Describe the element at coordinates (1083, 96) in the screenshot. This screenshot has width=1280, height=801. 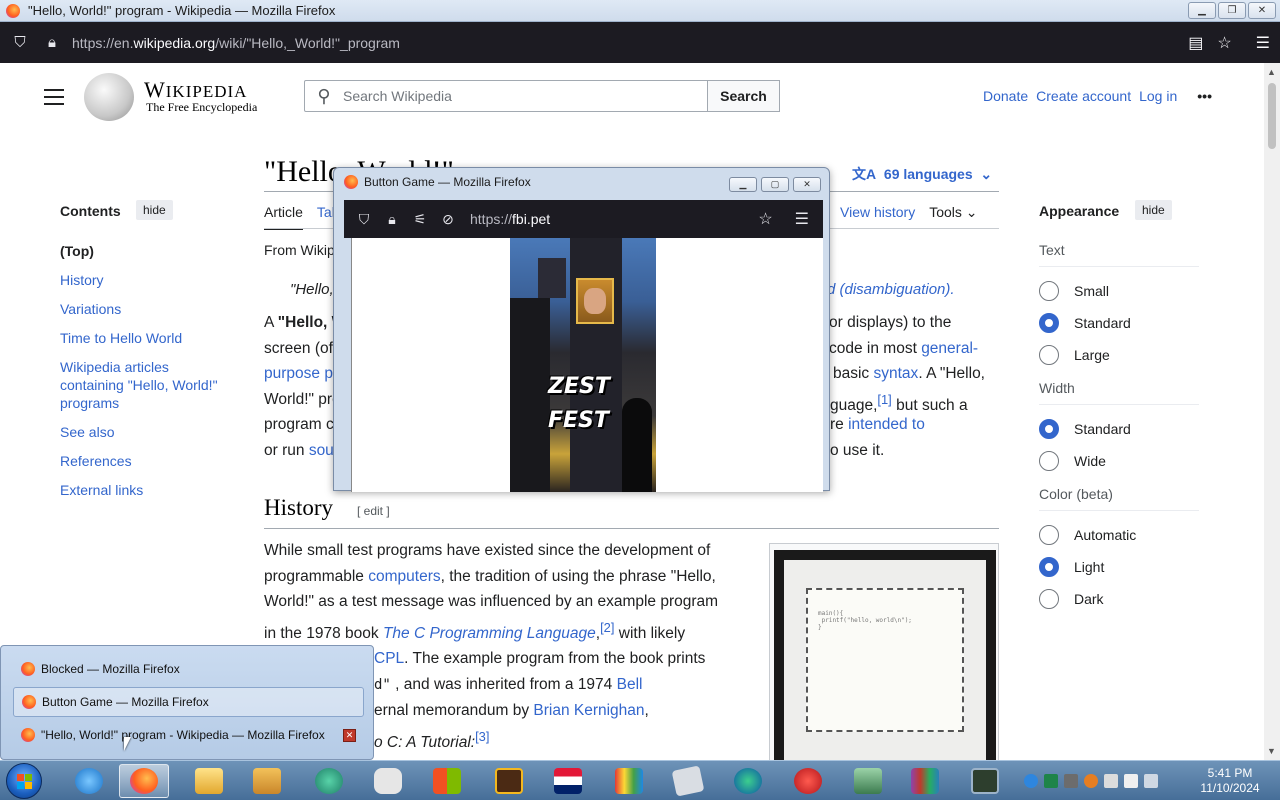
I see `create-account-link: Create account` at that location.